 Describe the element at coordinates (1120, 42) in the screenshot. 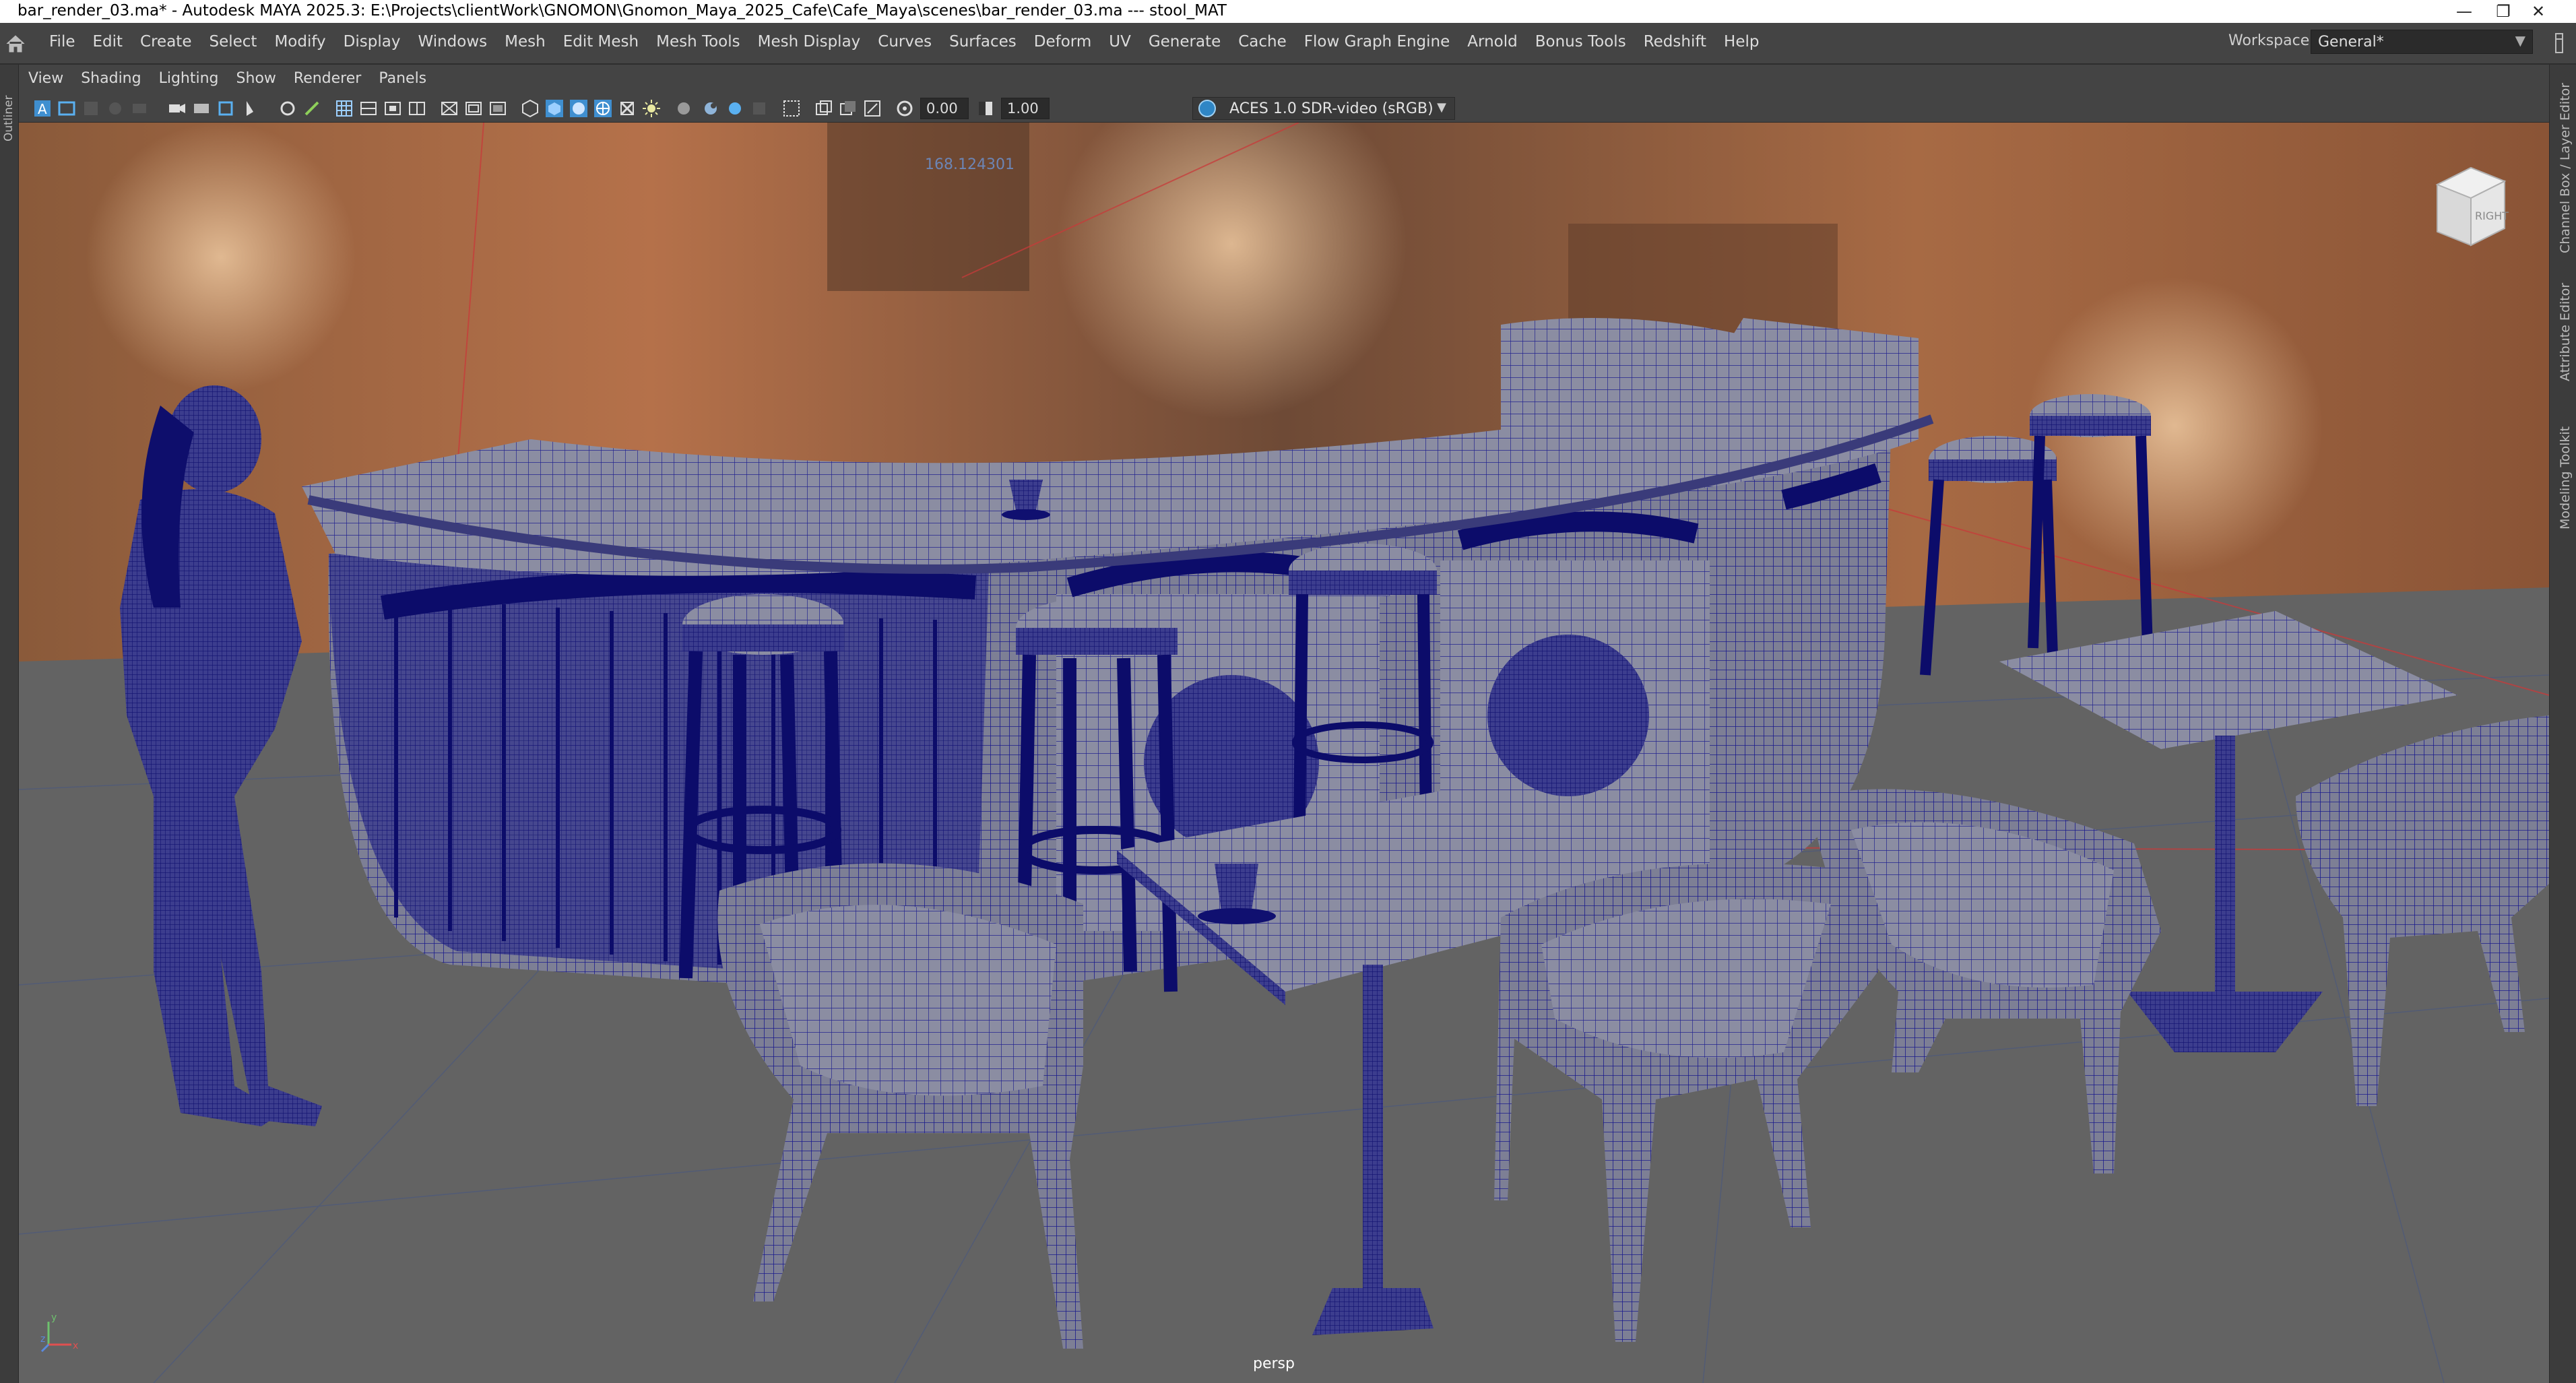

I see `menu-uv: UV` at that location.